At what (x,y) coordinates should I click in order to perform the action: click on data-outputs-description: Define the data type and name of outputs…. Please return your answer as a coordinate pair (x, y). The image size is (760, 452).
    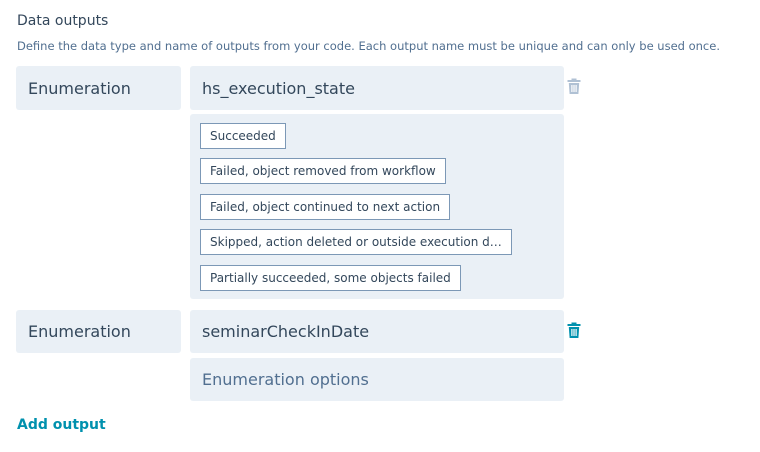
    Looking at the image, I should click on (368, 46).